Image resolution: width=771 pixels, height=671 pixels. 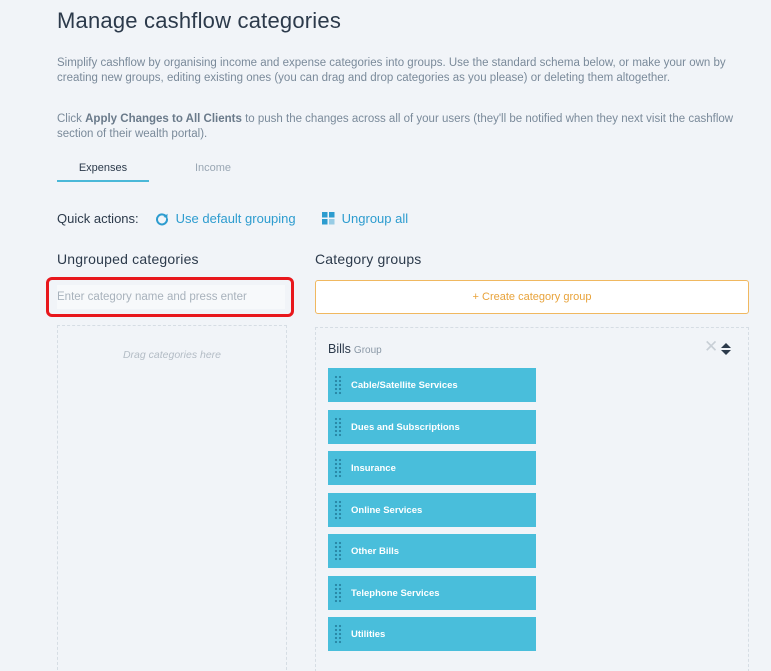 I want to click on group-type-label: Group, so click(x=367, y=350).